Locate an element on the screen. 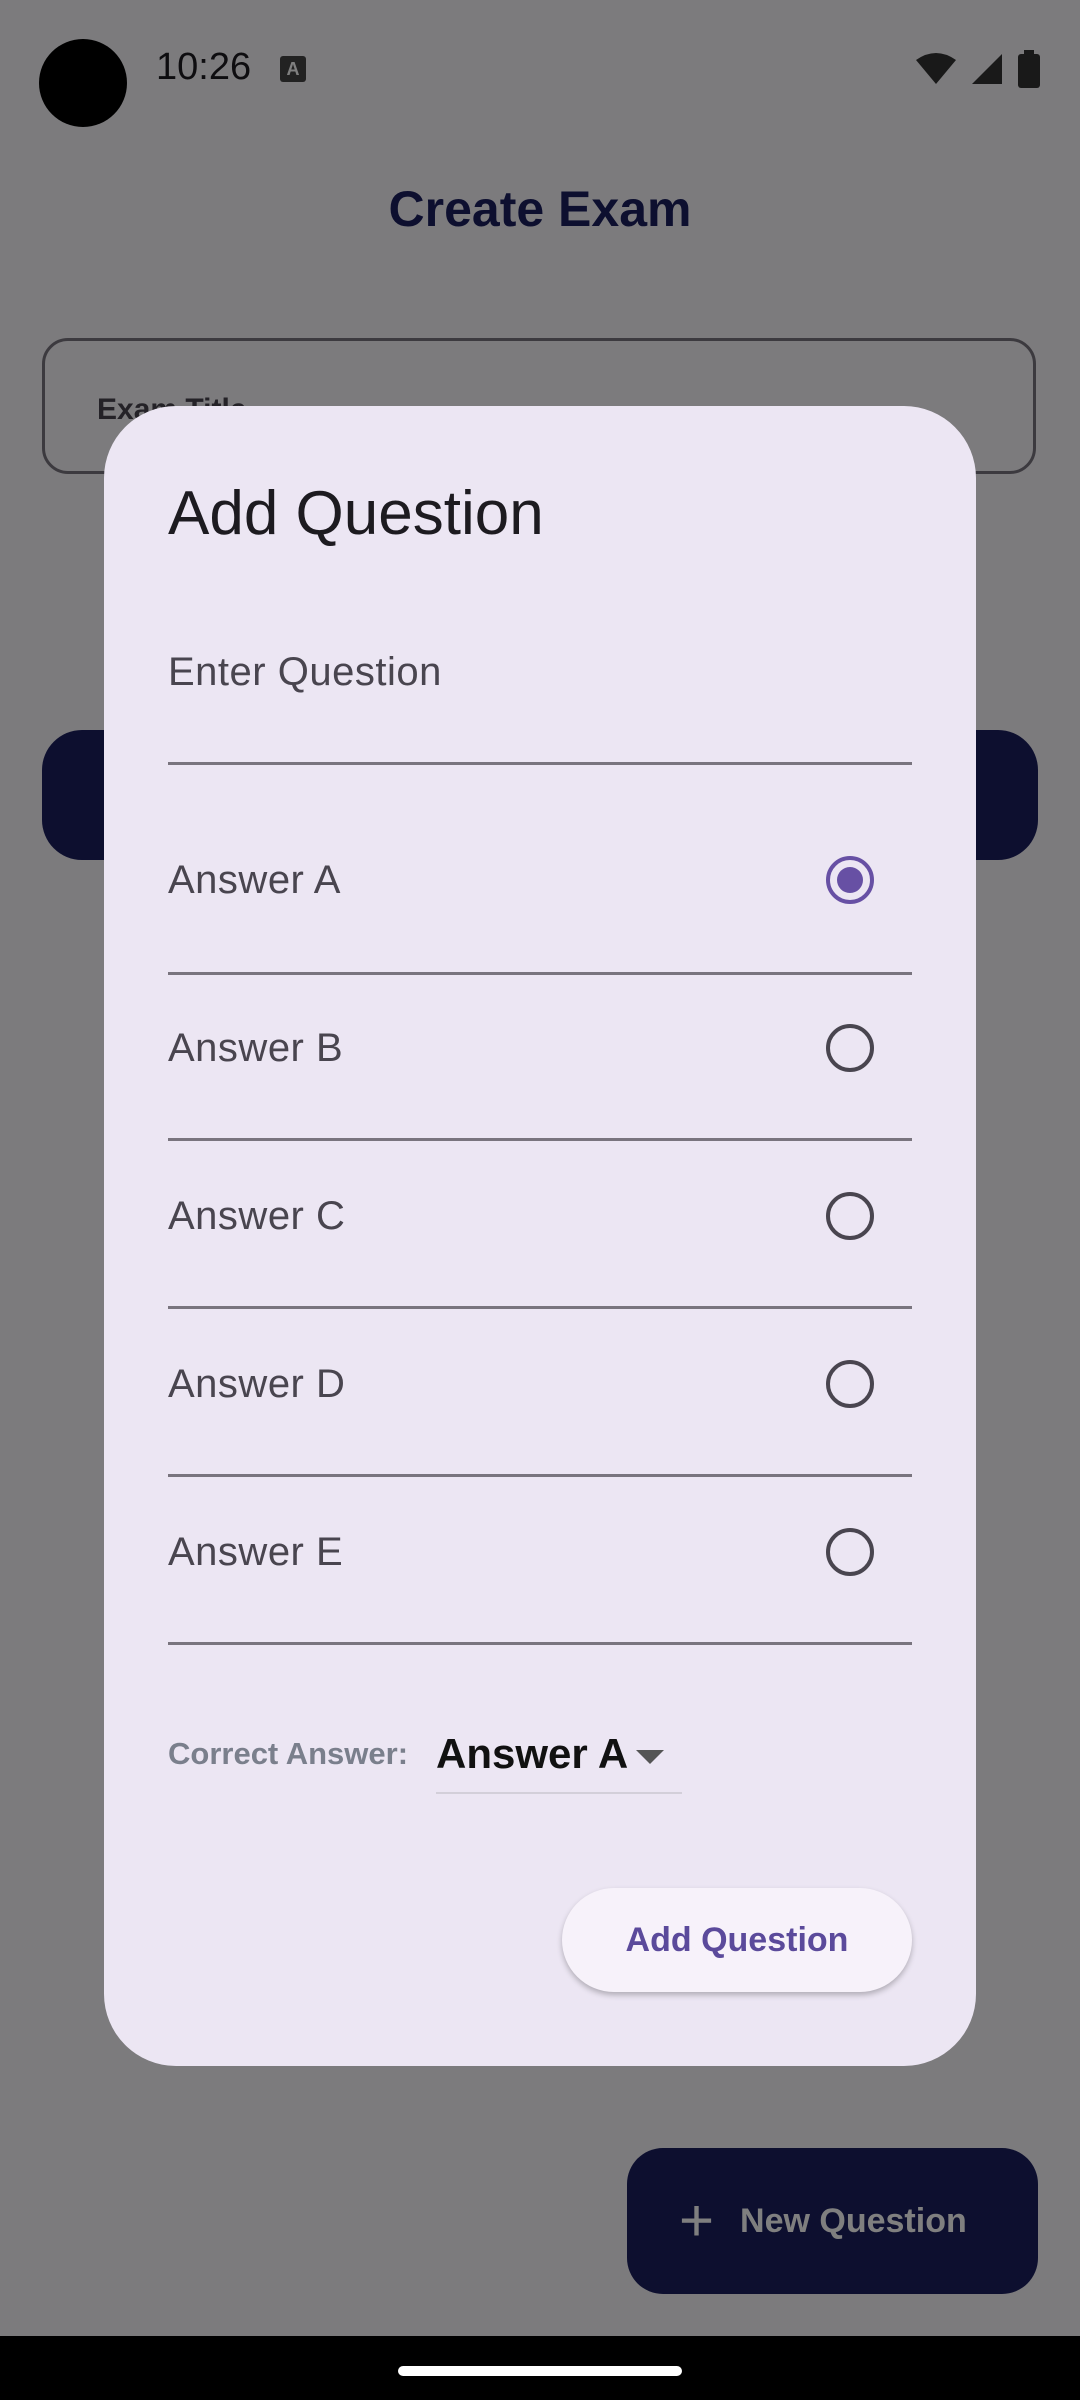 This screenshot has width=1080, height=2400. answer-d-label: Answer D is located at coordinates (257, 1384).